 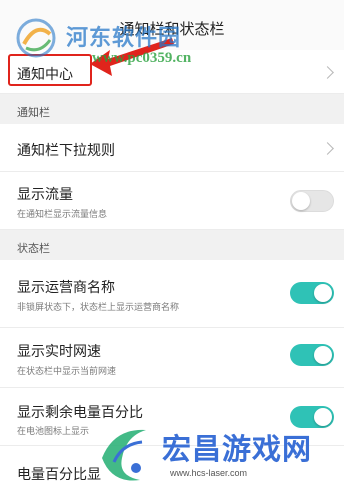 What do you see at coordinates (172, 245) in the screenshot?
I see `section-status-bar: 状态栏` at bounding box center [172, 245].